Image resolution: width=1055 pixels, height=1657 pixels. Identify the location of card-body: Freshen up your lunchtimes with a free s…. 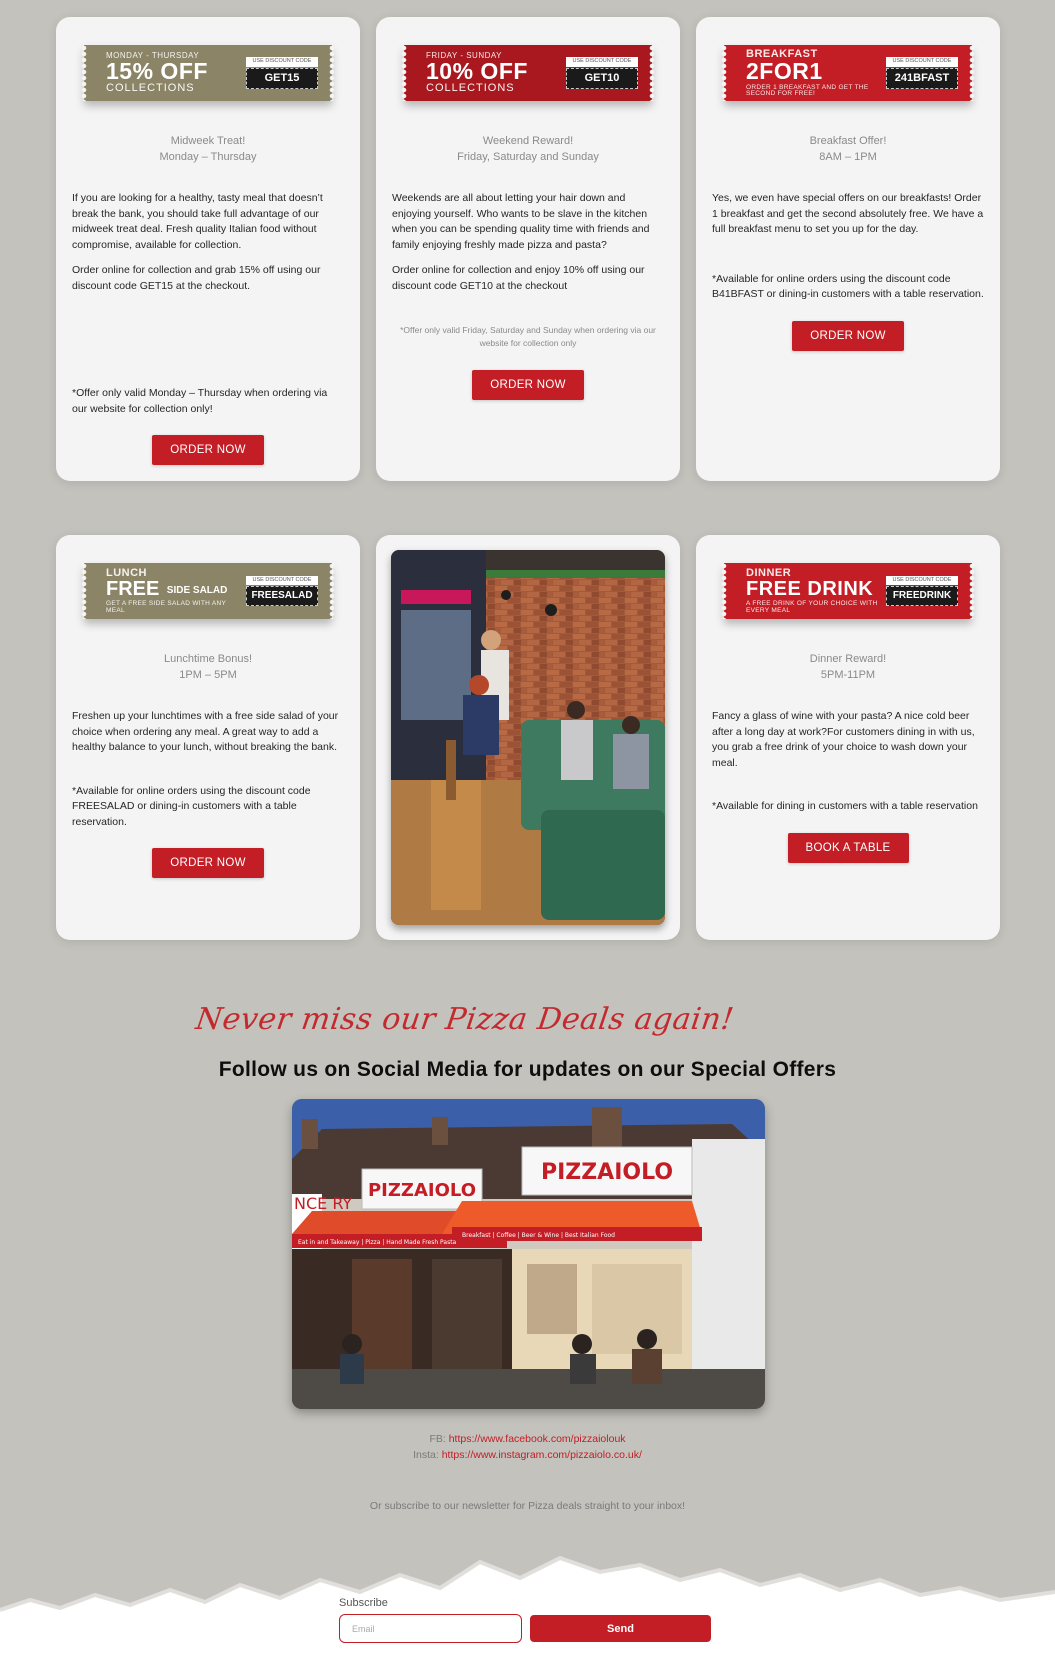
(208, 737).